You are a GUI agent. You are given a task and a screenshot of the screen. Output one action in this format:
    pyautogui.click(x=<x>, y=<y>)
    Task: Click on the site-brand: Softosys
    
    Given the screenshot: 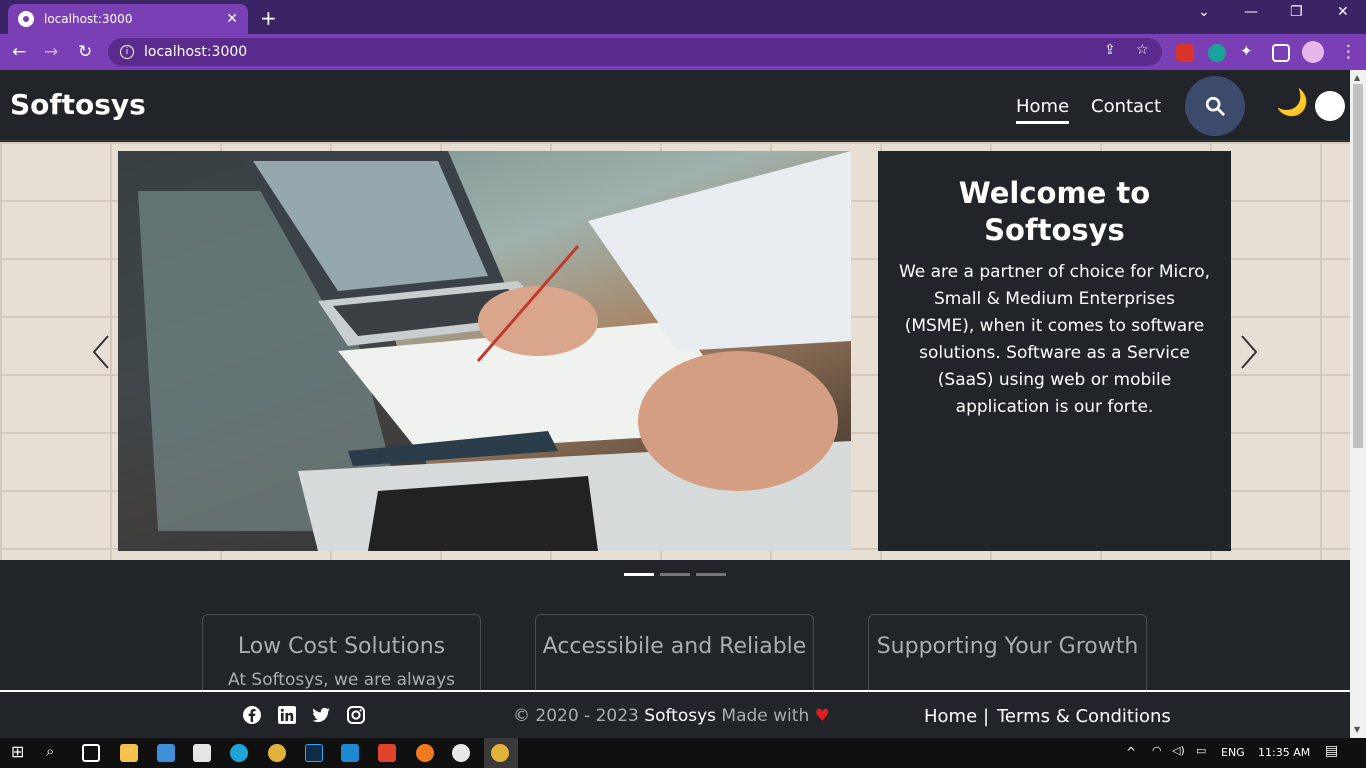 What is the action you would take?
    pyautogui.click(x=78, y=104)
    